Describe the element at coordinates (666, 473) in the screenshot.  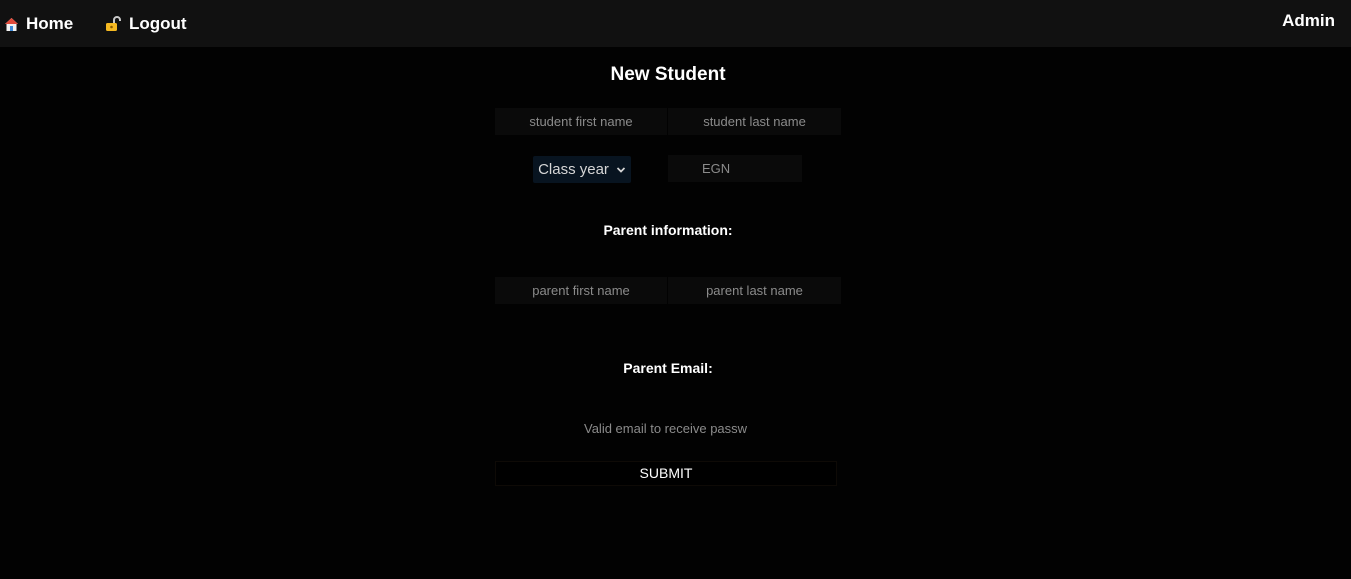
I see `submit-button: SUBMIT` at that location.